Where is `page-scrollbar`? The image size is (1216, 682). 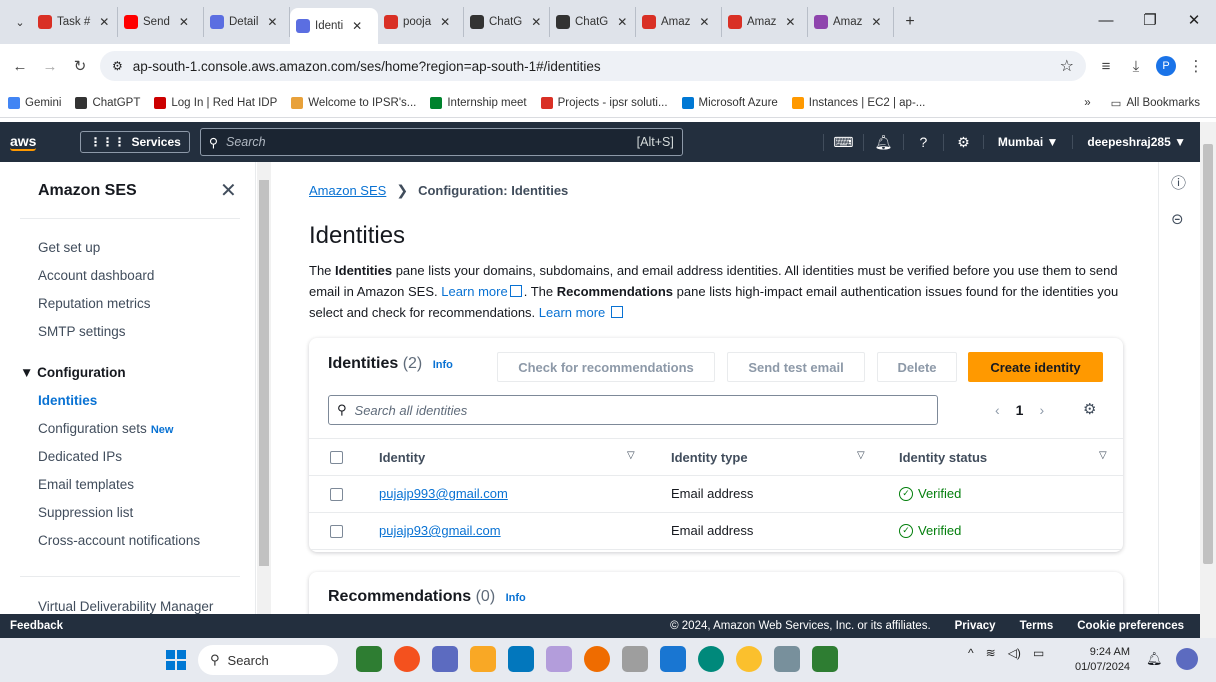
page-scrollbar is located at coordinates (1208, 380).